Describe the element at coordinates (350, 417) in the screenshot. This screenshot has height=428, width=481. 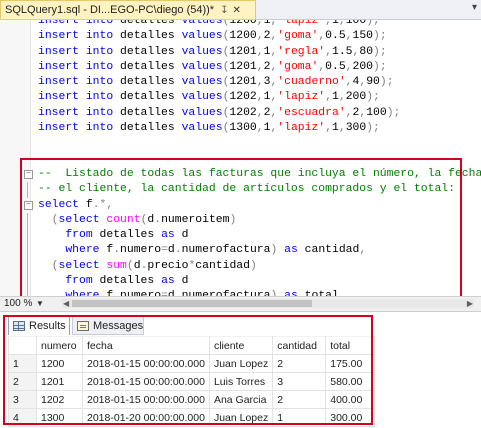
I see `cell-total: 300.00` at that location.